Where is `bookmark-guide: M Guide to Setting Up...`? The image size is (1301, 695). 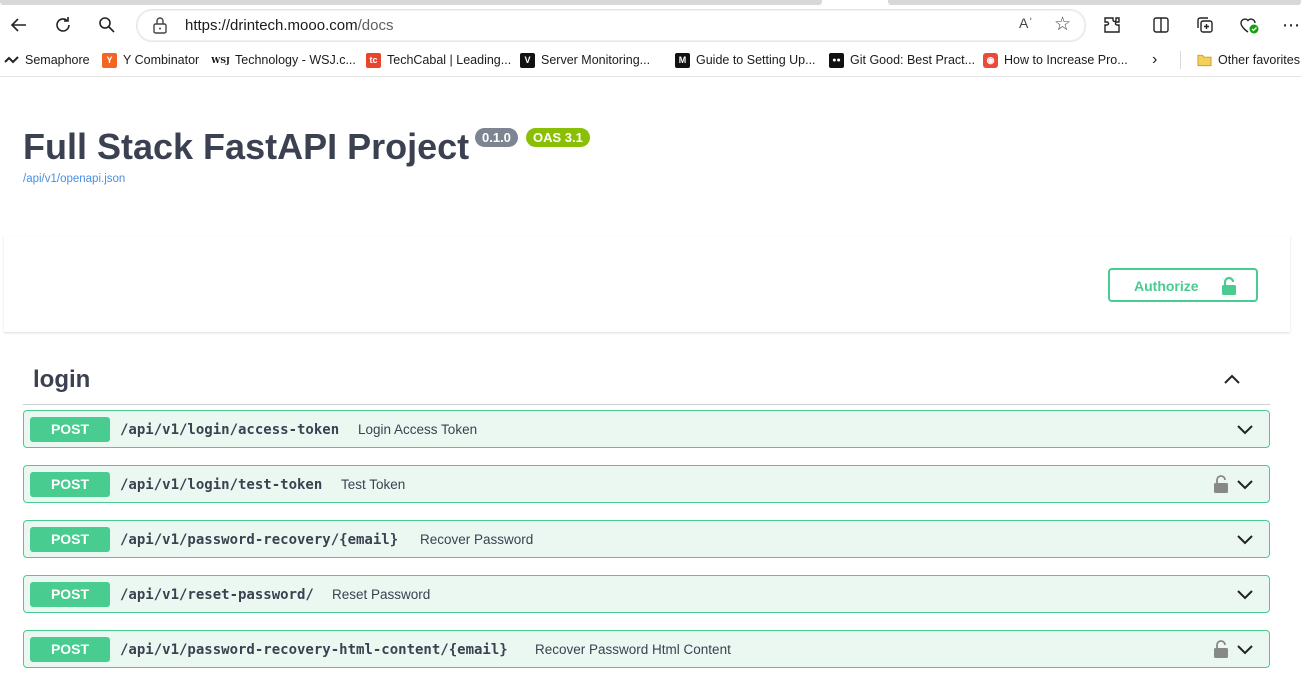 bookmark-guide: M Guide to Setting Up... is located at coordinates (745, 60).